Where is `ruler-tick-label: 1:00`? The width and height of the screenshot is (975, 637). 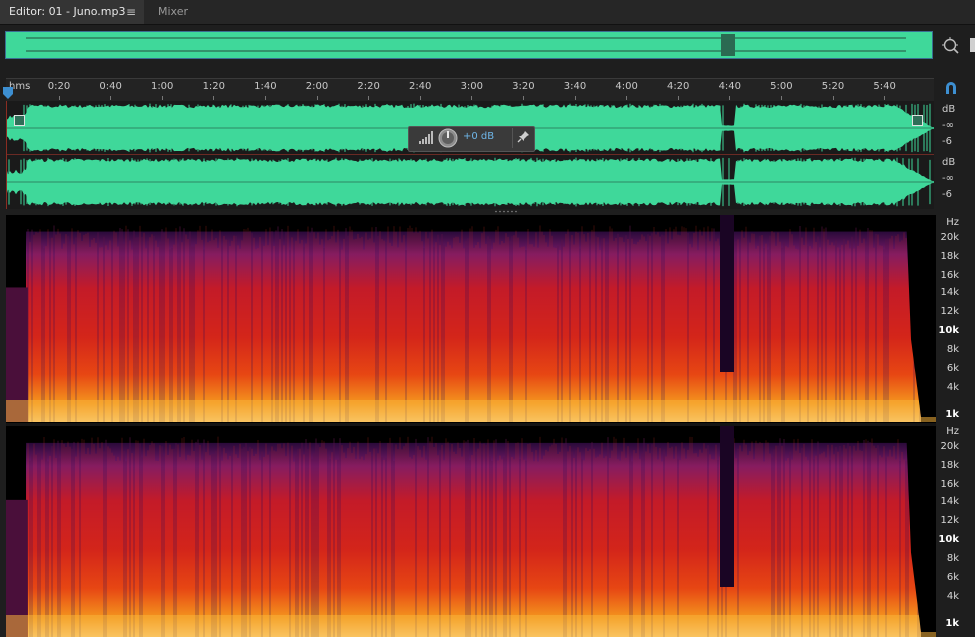
ruler-tick-label: 1:00 is located at coordinates (162, 86).